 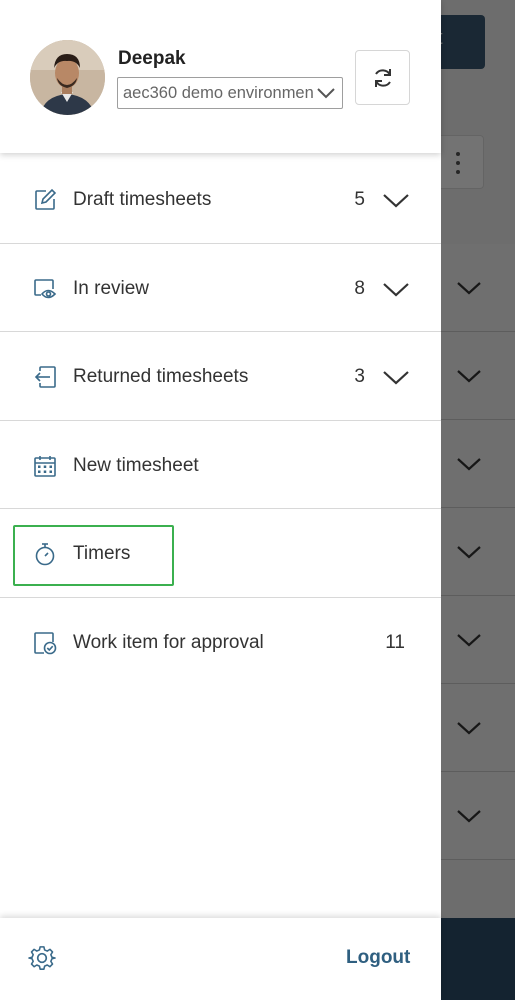 I want to click on menu-item-count: 5, so click(x=359, y=199).